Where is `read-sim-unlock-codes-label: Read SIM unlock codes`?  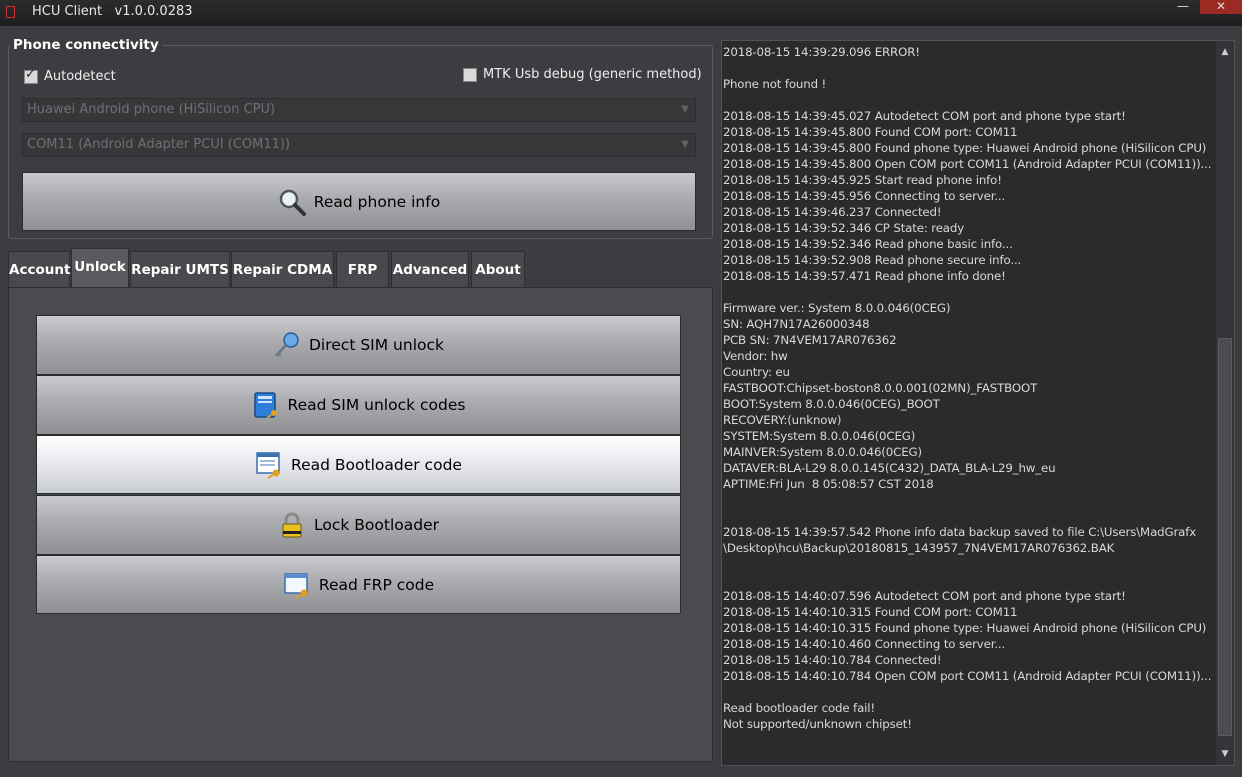 read-sim-unlock-codes-label: Read SIM unlock codes is located at coordinates (376, 405).